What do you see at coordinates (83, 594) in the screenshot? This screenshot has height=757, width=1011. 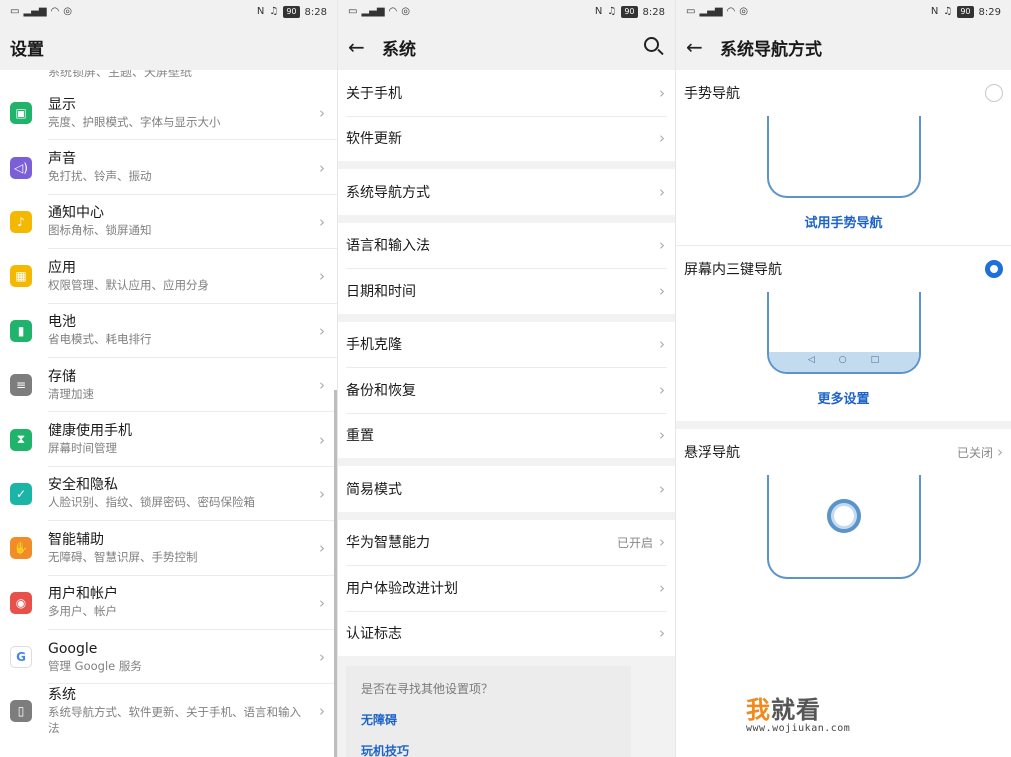 I see `settings-item-title: 用户和帐户` at bounding box center [83, 594].